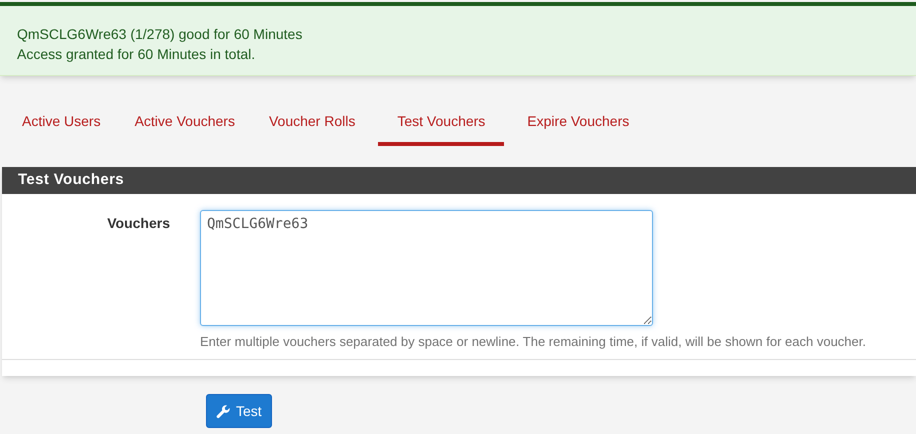 The width and height of the screenshot is (916, 434). I want to click on help-text: Enter multiple vouchers separated by space or newline. The remaining time, if valid, will be shown for each voucher., so click(533, 342).